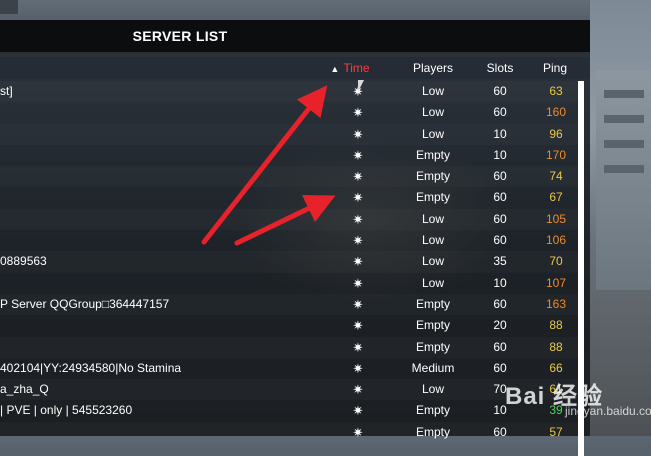  I want to click on window-title: SERVER LIST, so click(180, 36).